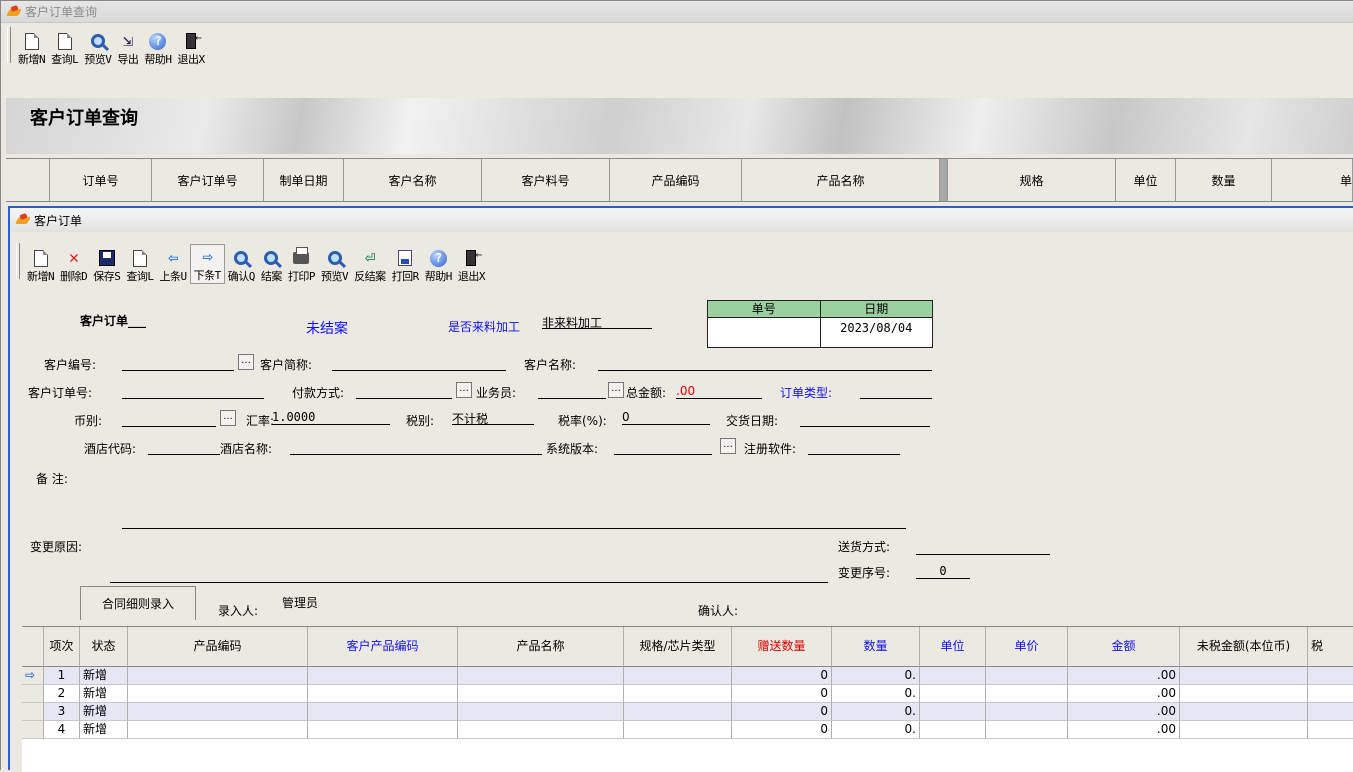 This screenshot has height=772, width=1353. I want to click on col-spec-chip-type: 规格/芯片类型, so click(678, 647).